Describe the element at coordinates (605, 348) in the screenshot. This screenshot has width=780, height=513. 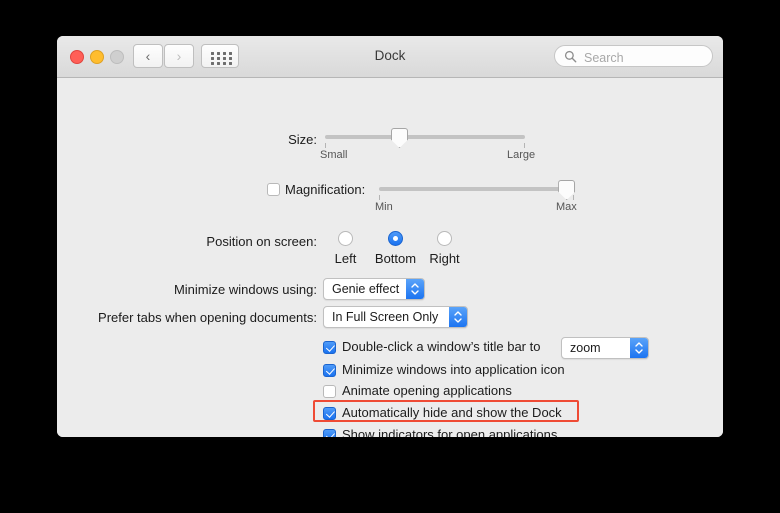
I see `double-click-action-select: zoom` at that location.